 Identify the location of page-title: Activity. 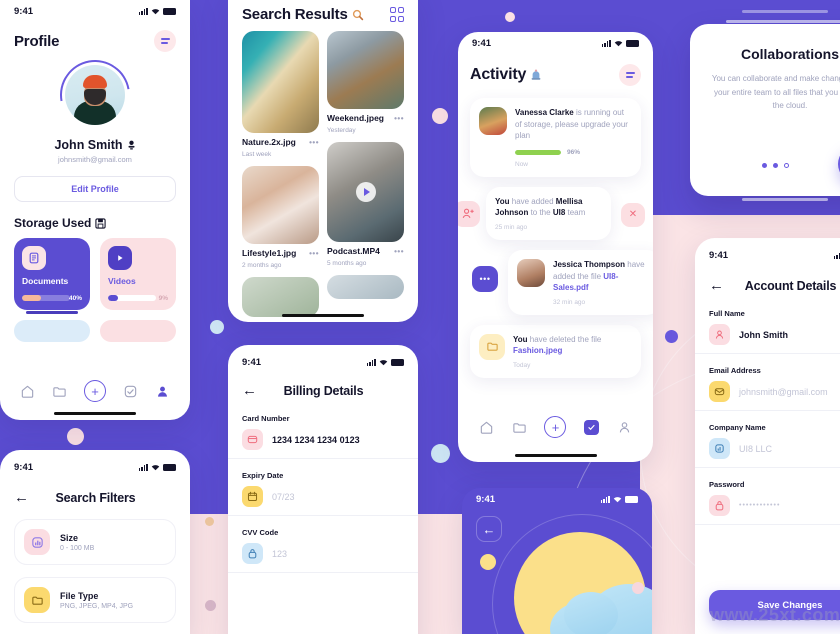
(498, 74).